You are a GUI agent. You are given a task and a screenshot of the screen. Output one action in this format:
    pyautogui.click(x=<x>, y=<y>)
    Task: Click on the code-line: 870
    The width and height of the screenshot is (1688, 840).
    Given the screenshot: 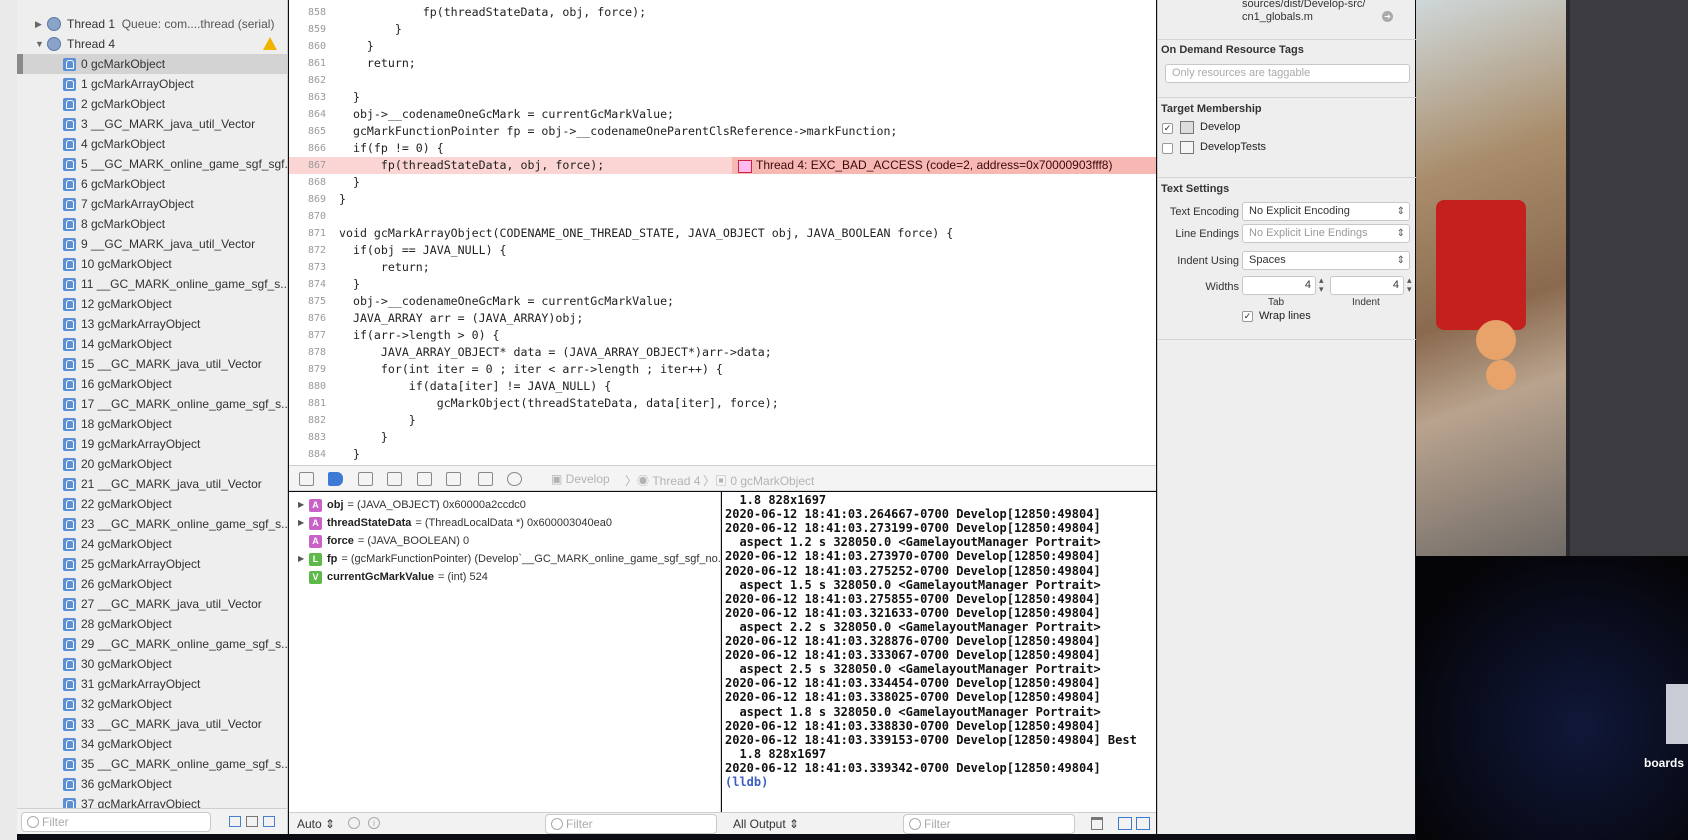 What is the action you would take?
    pyautogui.click(x=722, y=216)
    